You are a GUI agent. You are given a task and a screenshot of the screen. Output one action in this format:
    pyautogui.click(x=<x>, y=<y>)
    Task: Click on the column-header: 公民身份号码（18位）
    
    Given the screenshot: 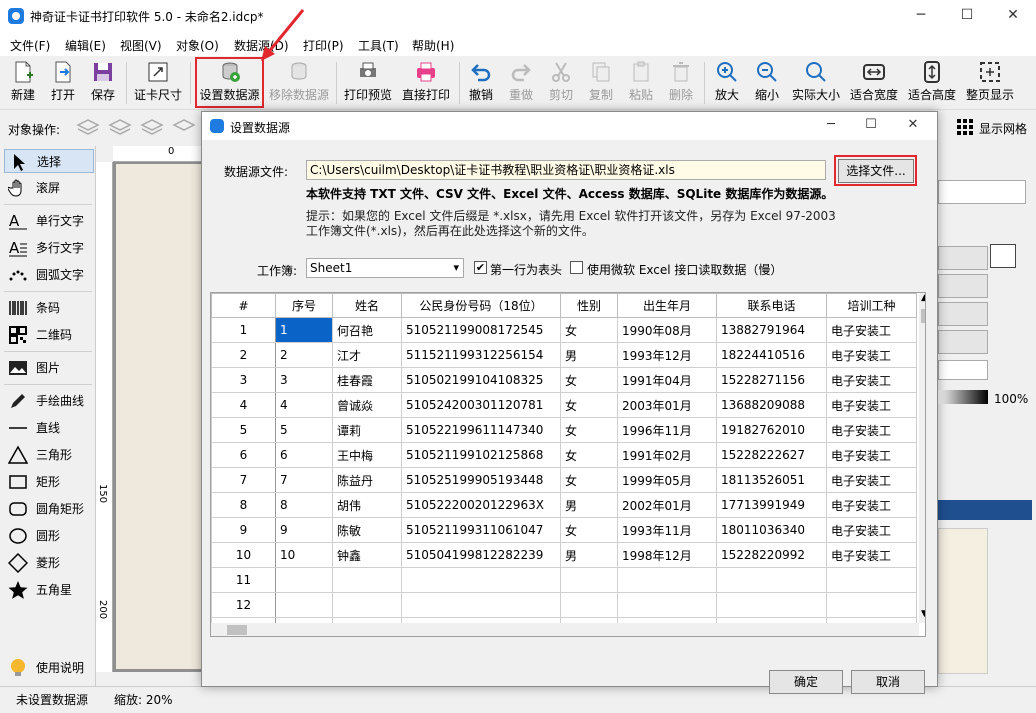 What is the action you would take?
    pyautogui.click(x=481, y=305)
    